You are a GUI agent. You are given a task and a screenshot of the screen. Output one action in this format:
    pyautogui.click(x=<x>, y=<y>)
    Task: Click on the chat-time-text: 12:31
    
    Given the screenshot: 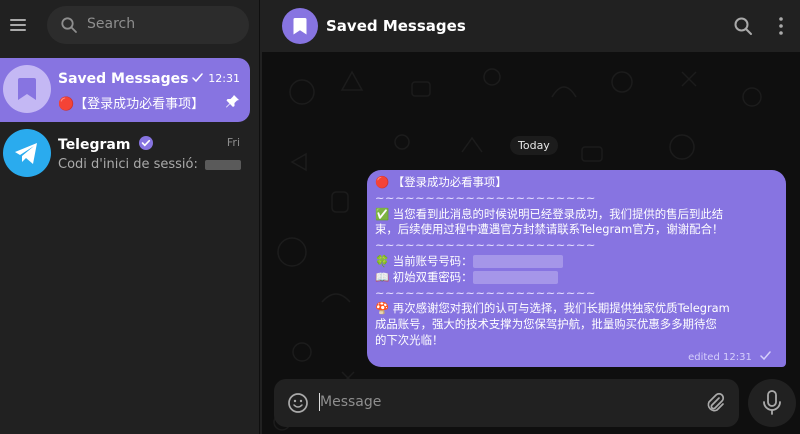 What is the action you would take?
    pyautogui.click(x=224, y=78)
    